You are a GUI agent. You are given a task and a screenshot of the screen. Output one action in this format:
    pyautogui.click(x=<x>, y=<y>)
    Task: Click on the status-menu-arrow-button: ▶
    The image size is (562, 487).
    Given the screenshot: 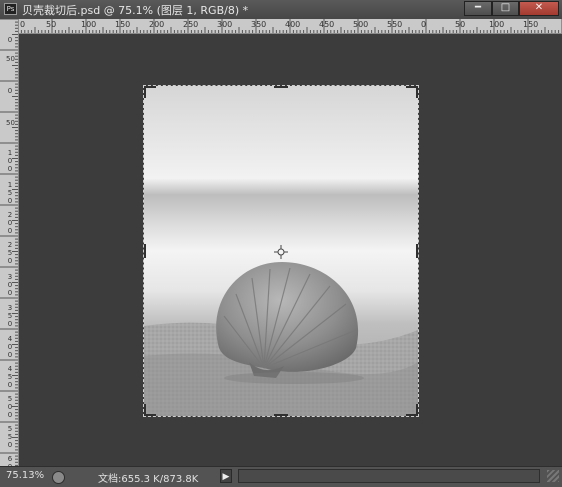 What is the action you would take?
    pyautogui.click(x=226, y=476)
    